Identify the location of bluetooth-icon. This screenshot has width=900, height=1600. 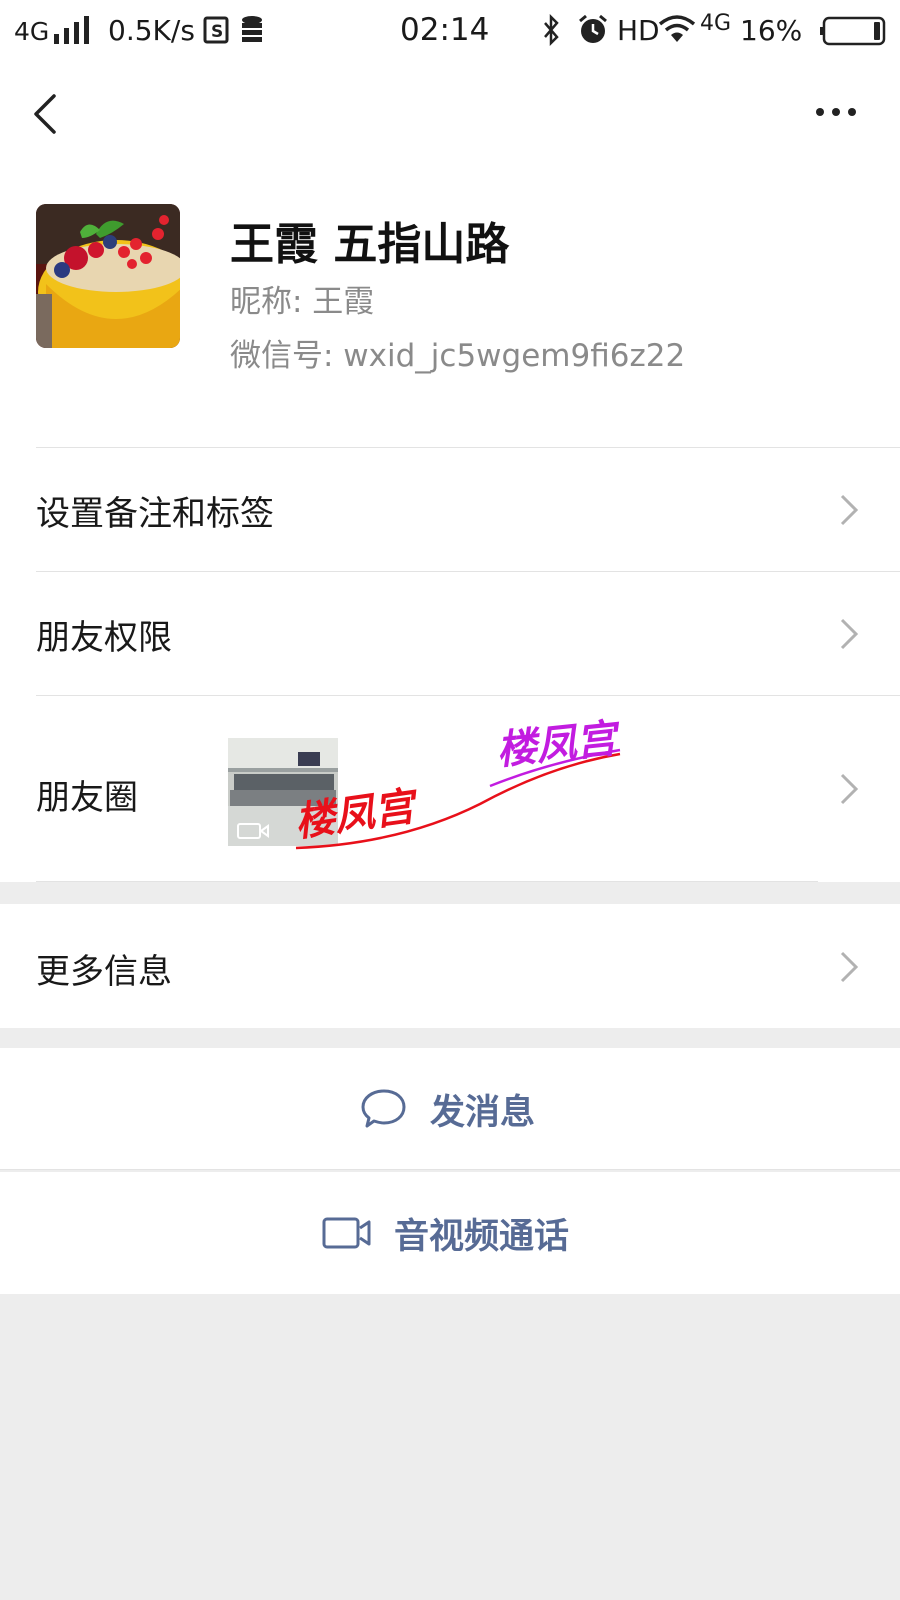
(551, 30).